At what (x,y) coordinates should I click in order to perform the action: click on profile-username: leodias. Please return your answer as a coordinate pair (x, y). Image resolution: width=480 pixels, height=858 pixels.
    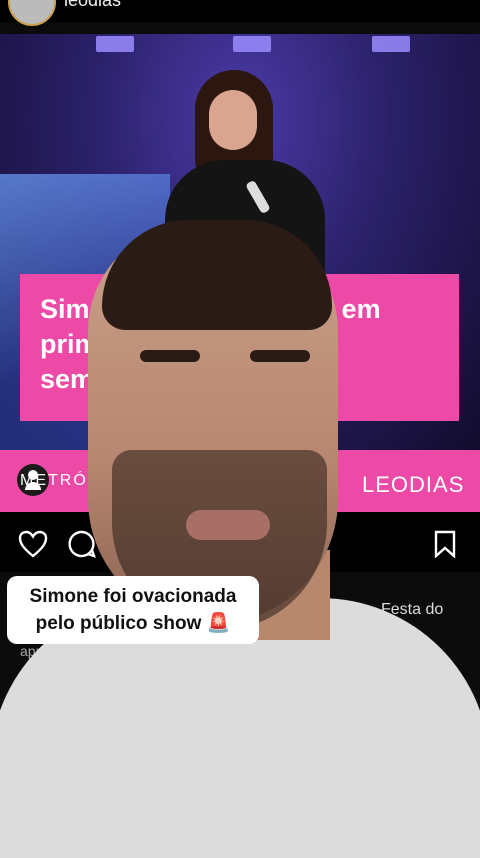
    Looking at the image, I should click on (92, 5).